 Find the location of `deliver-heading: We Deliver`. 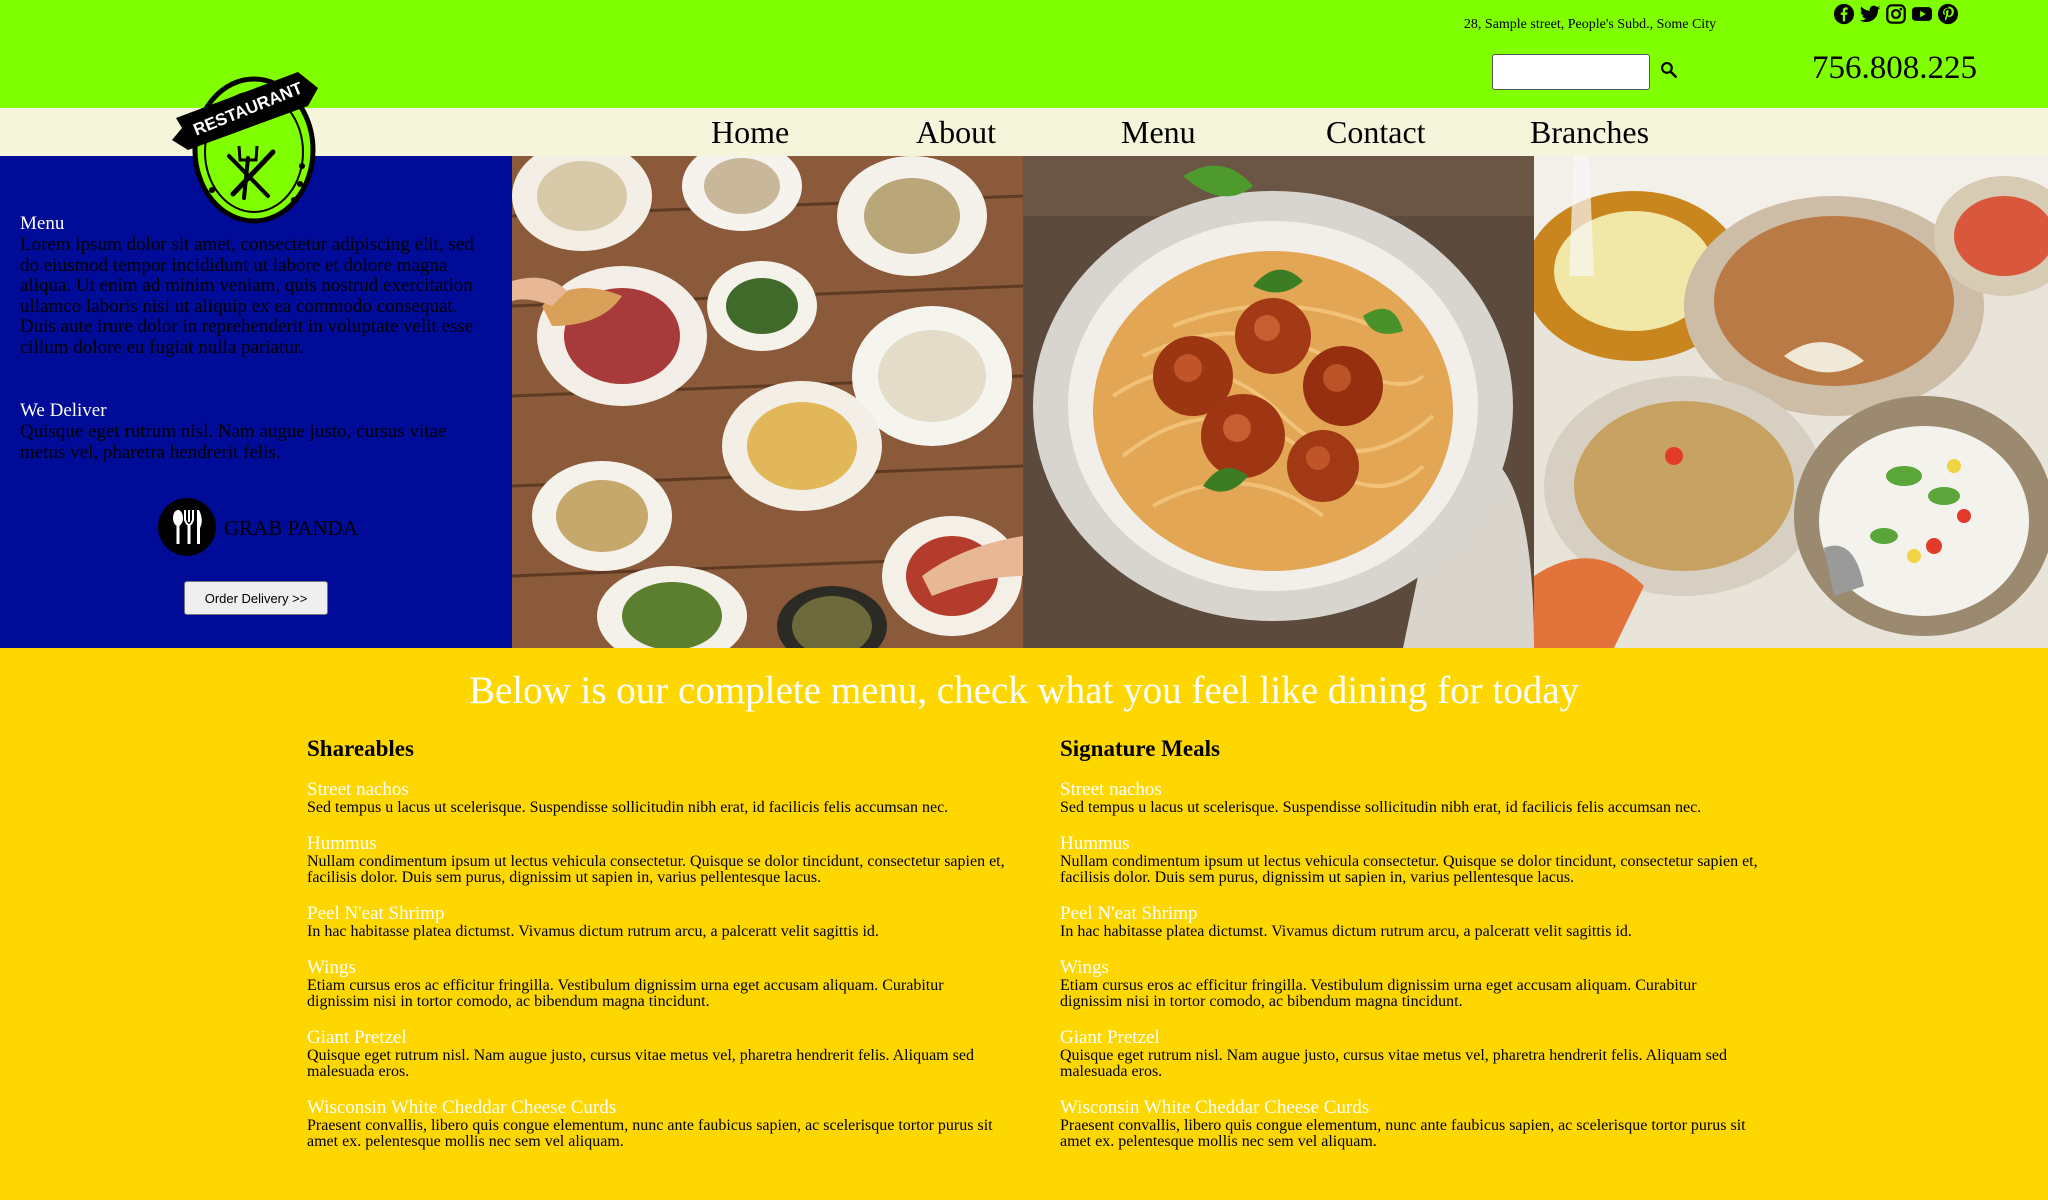

deliver-heading: We Deliver is located at coordinates (63, 410).